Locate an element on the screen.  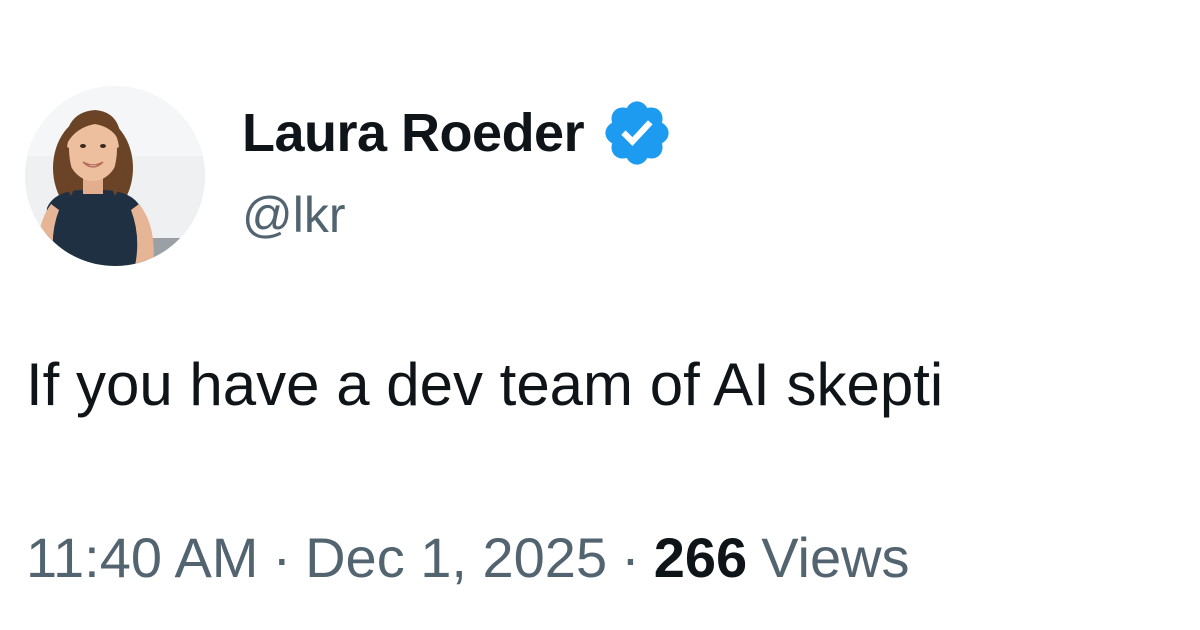
verified-badge-icon is located at coordinates (637, 133).